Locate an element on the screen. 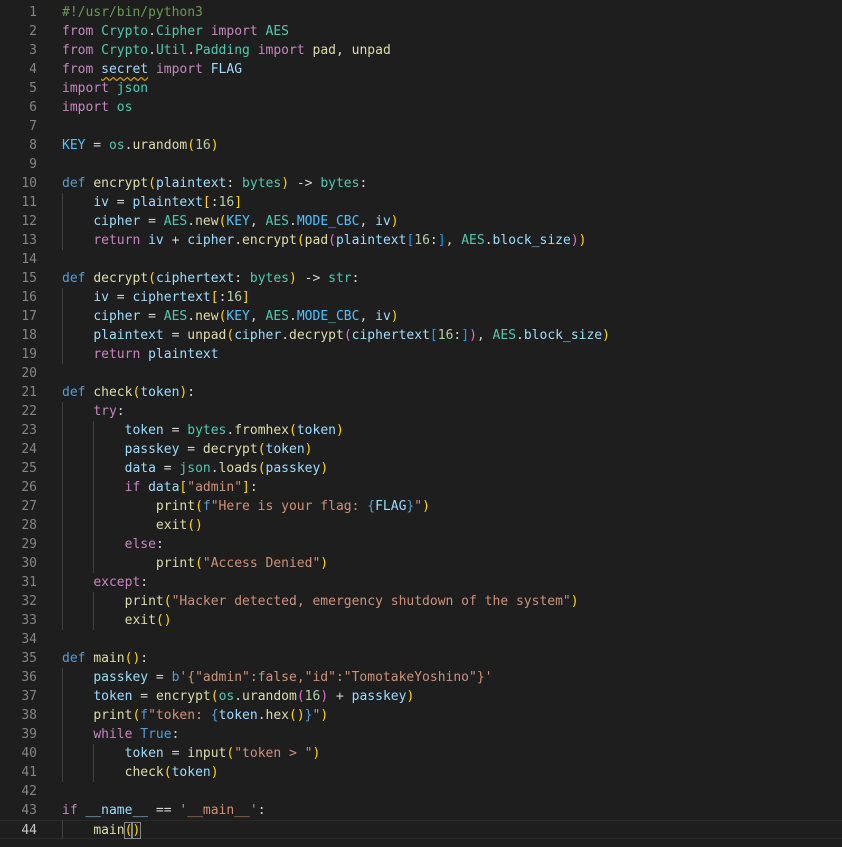  code-text: exit() is located at coordinates (132, 525).